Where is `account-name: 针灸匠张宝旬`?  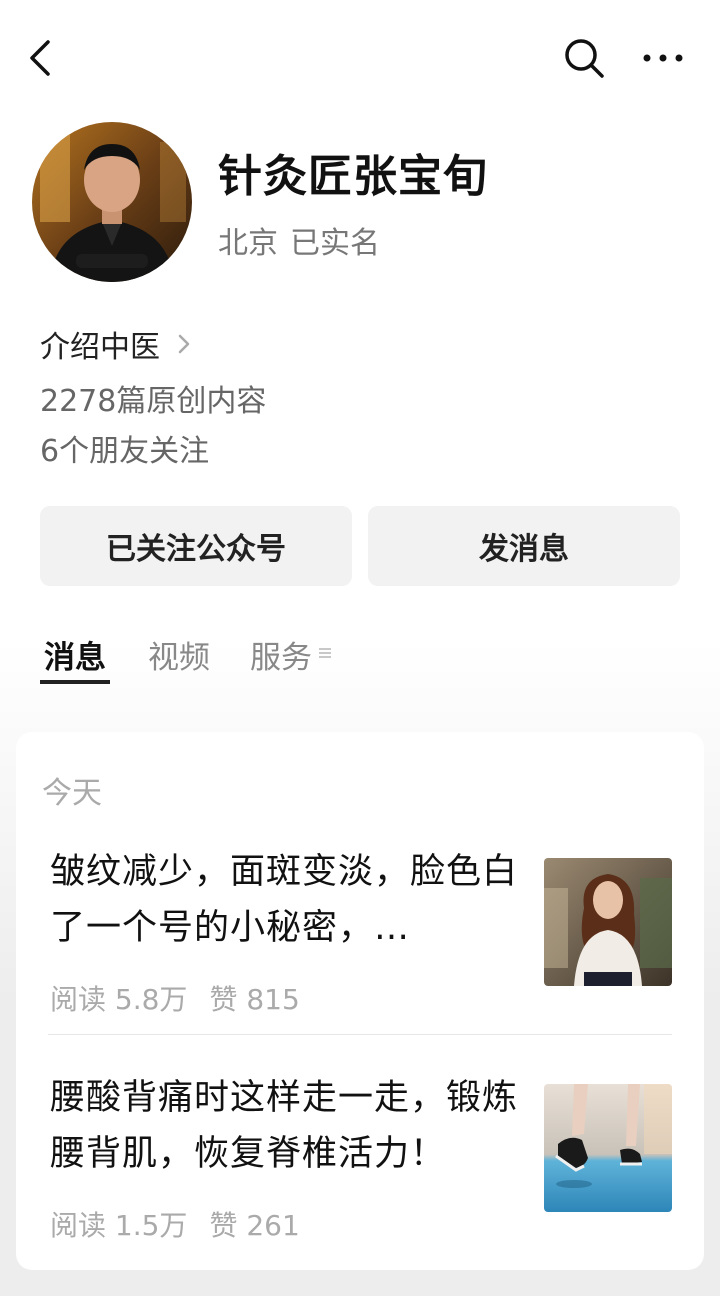
account-name: 针灸匠张宝旬 is located at coordinates (353, 176).